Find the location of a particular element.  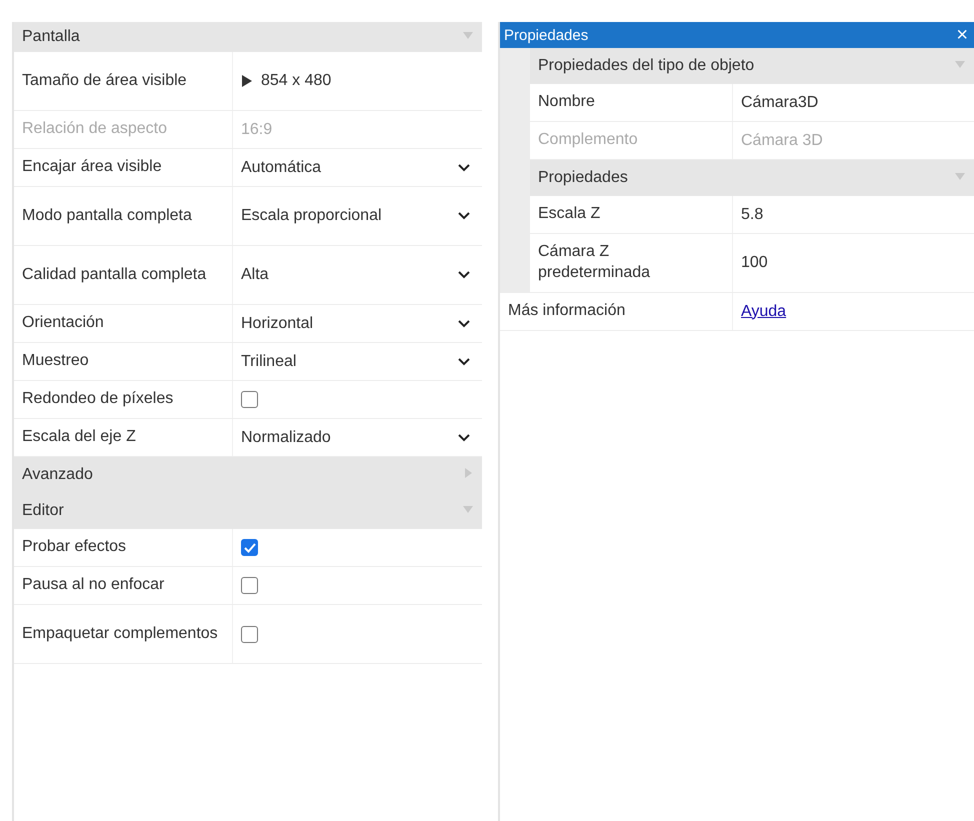

property-label: Muestreo is located at coordinates (55, 361).